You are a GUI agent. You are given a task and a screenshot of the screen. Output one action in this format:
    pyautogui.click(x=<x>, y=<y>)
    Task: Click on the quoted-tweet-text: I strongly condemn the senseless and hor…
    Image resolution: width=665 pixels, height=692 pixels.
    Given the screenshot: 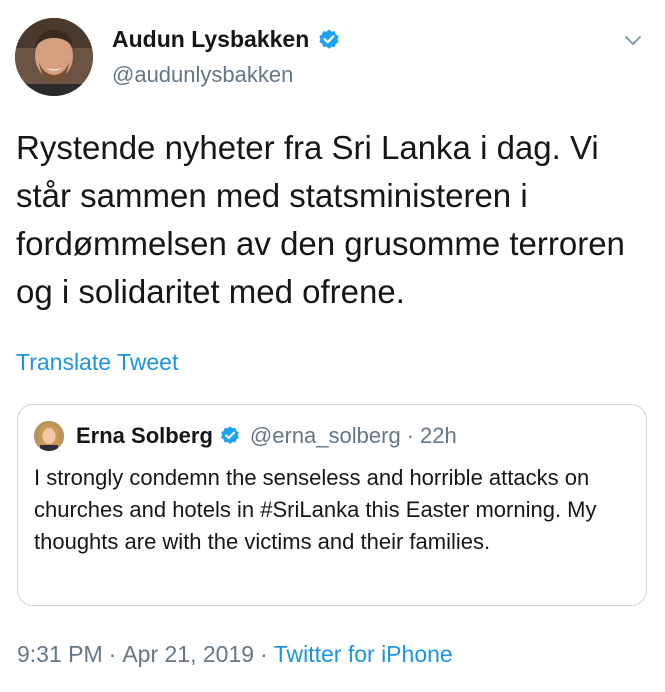 What is the action you would take?
    pyautogui.click(x=315, y=509)
    